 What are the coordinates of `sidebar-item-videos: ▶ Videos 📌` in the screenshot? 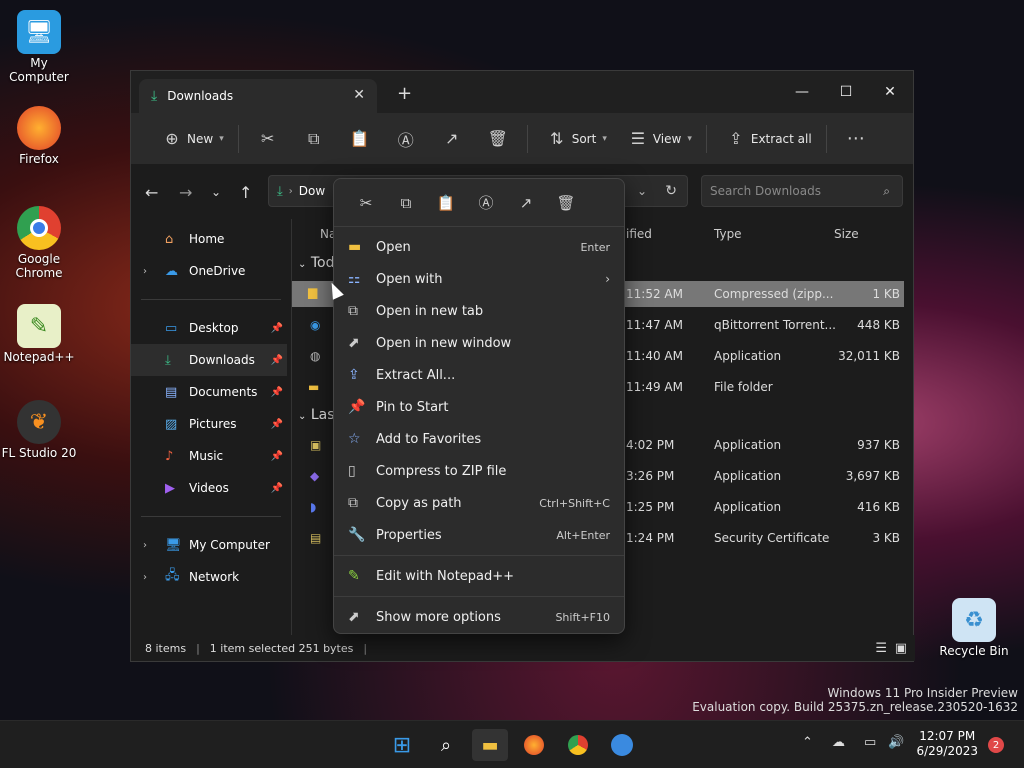 It's located at (209, 488).